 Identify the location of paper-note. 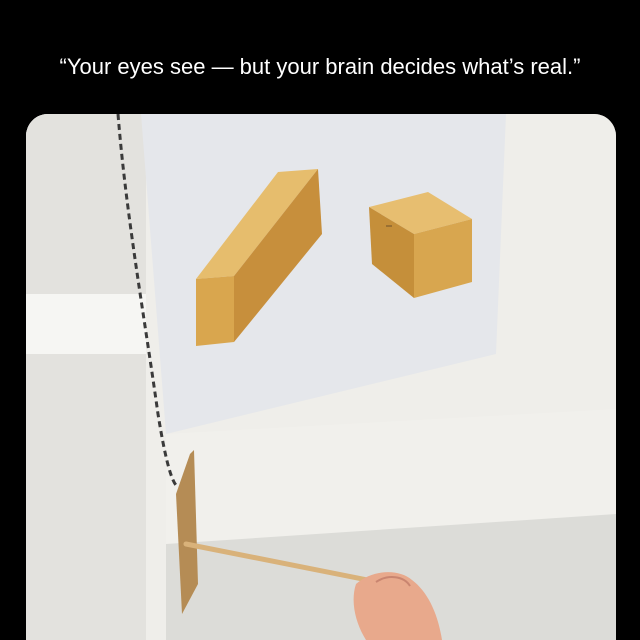
(86, 324).